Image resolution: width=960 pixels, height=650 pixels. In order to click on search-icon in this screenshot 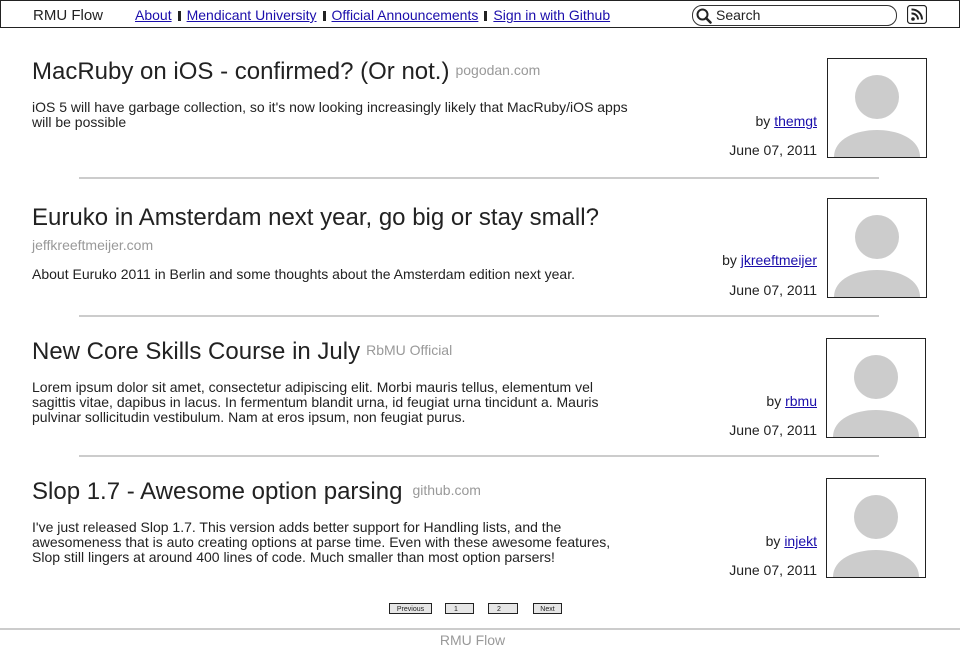, I will do `click(704, 16)`.